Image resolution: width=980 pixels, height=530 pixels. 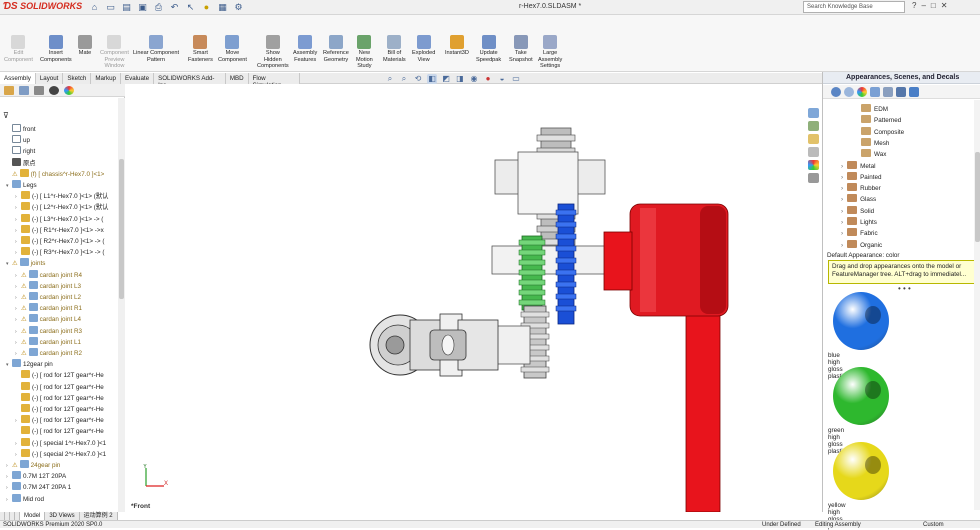 I want to click on file-properties-icon: ▦, so click(x=222, y=7).